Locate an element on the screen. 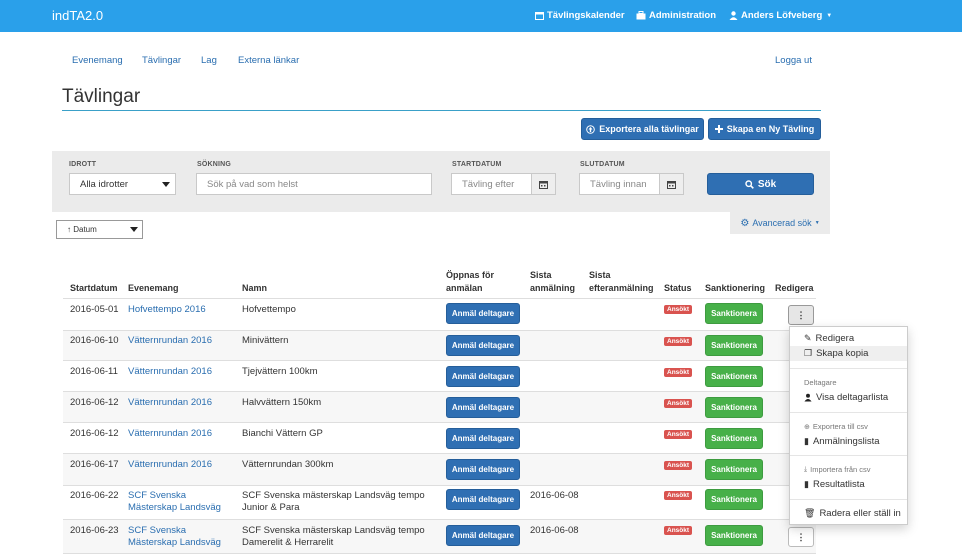  subnav-events: Evenemang is located at coordinates (97, 60).